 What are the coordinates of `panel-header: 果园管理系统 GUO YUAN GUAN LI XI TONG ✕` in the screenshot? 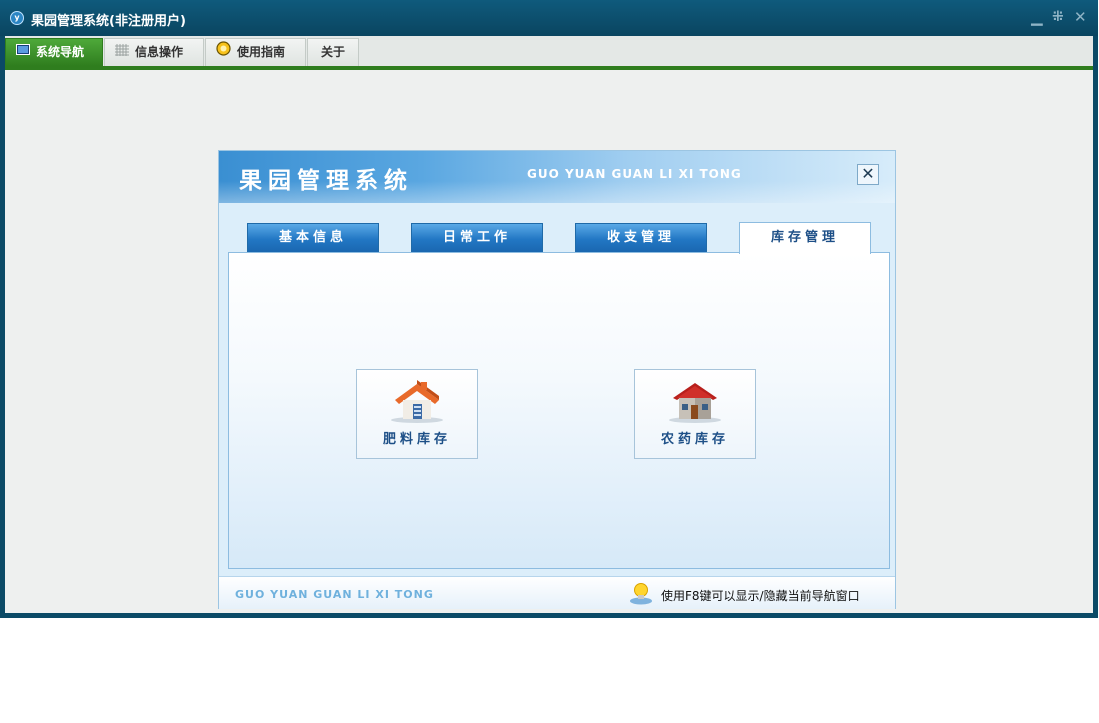 It's located at (557, 177).